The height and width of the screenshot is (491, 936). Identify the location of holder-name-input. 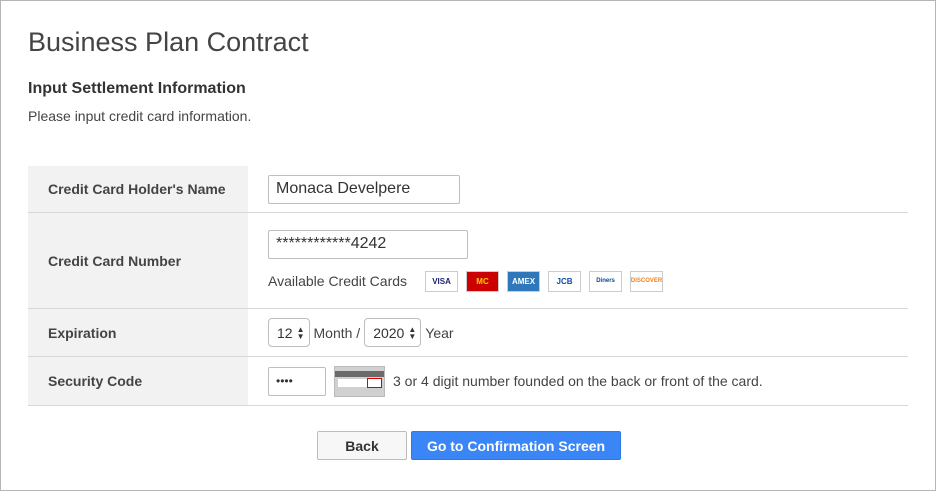
(364, 189).